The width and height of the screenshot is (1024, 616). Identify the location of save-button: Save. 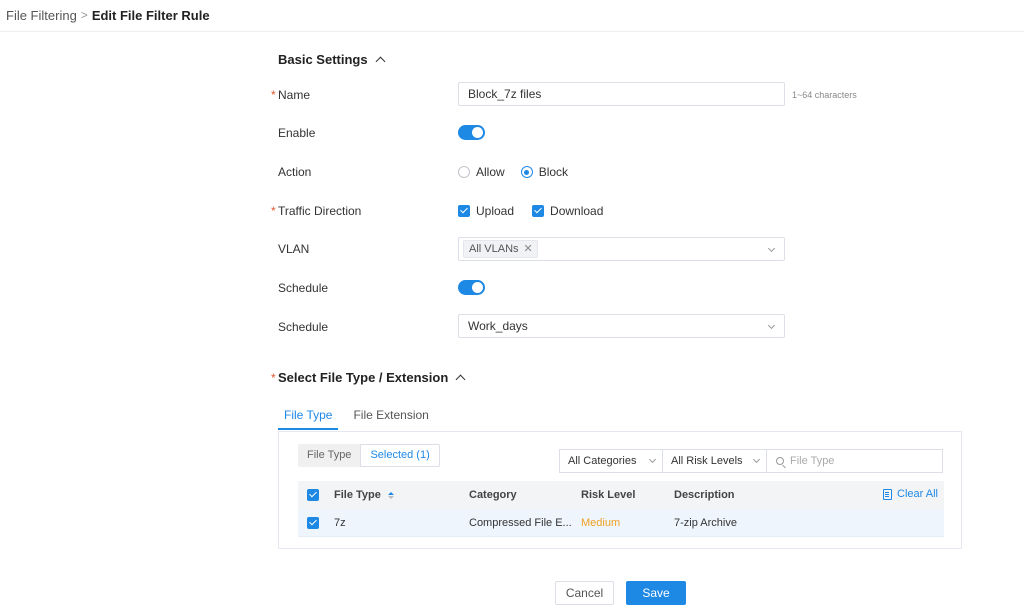
(656, 593).